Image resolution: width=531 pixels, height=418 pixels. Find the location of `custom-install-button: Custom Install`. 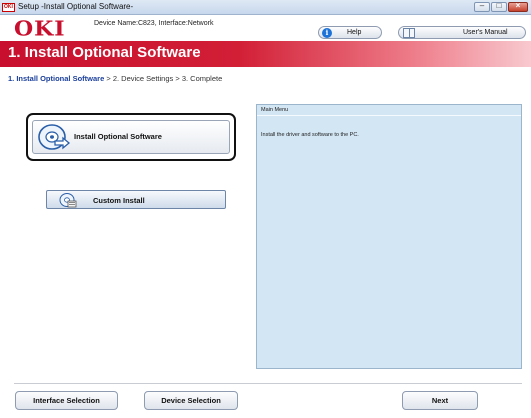

custom-install-button: Custom Install is located at coordinates (136, 199).